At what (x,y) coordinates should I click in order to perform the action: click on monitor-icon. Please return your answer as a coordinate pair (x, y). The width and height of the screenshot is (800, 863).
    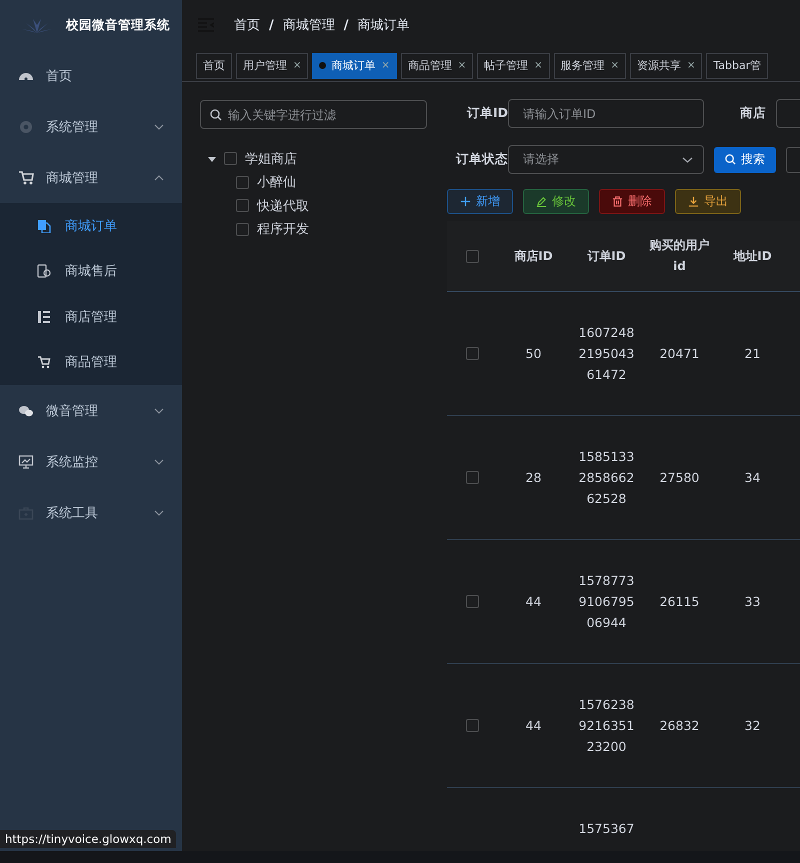
    Looking at the image, I should click on (26, 462).